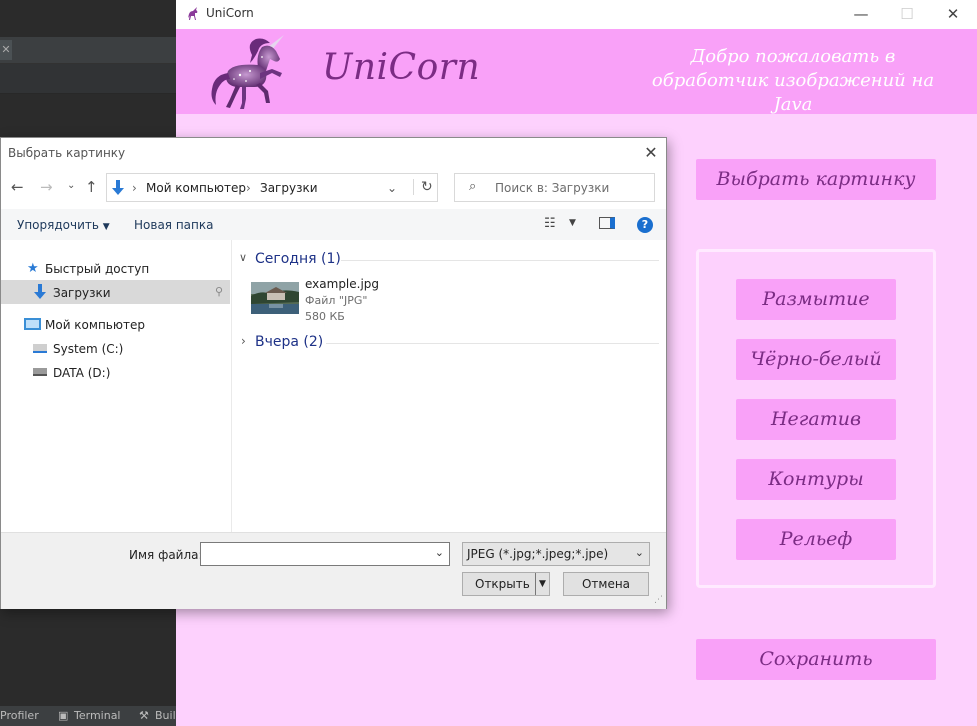 This screenshot has width=977, height=726. Describe the element at coordinates (816, 179) in the screenshot. I see `choose-picture-button: Выбрать картинку` at that location.